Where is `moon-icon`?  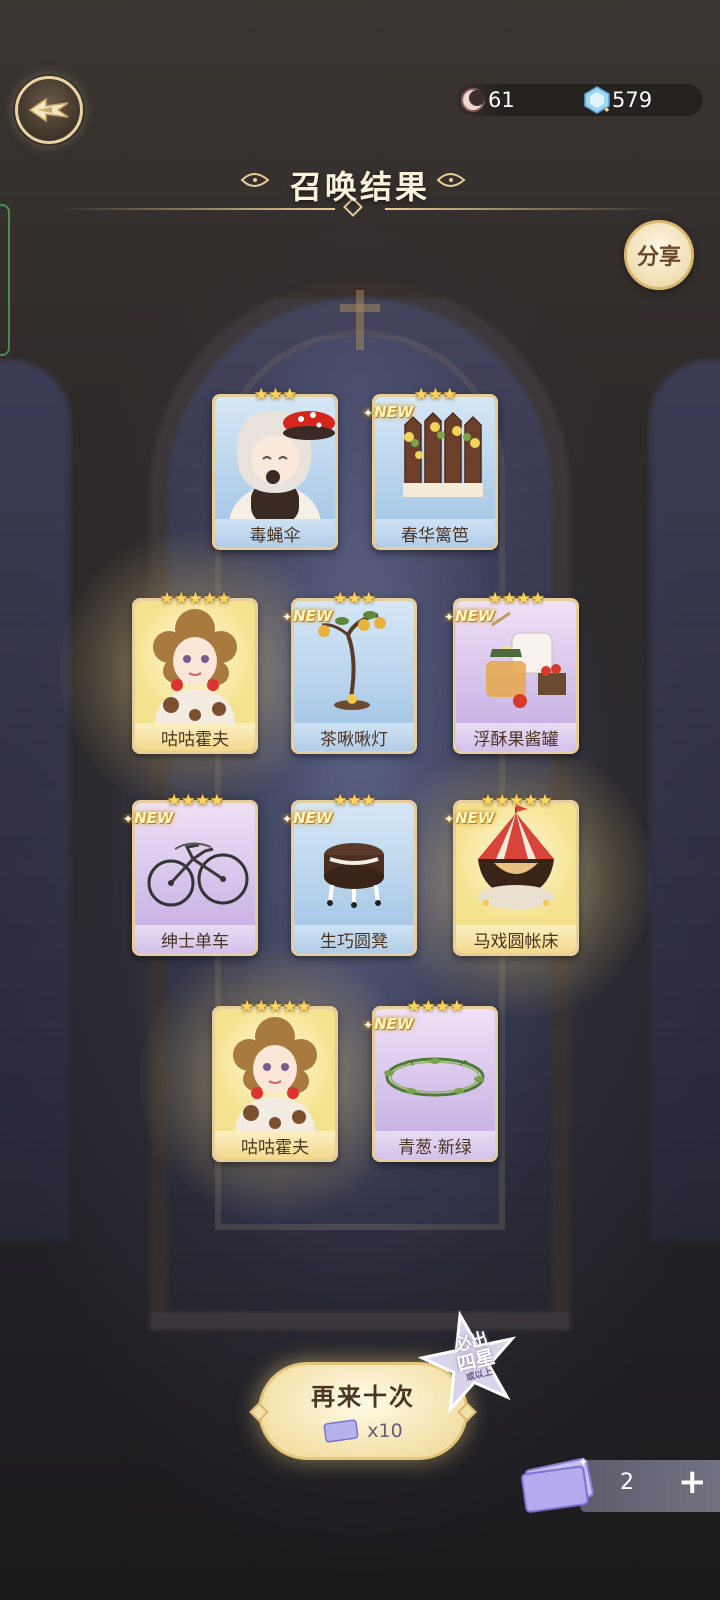 moon-icon is located at coordinates (473, 100).